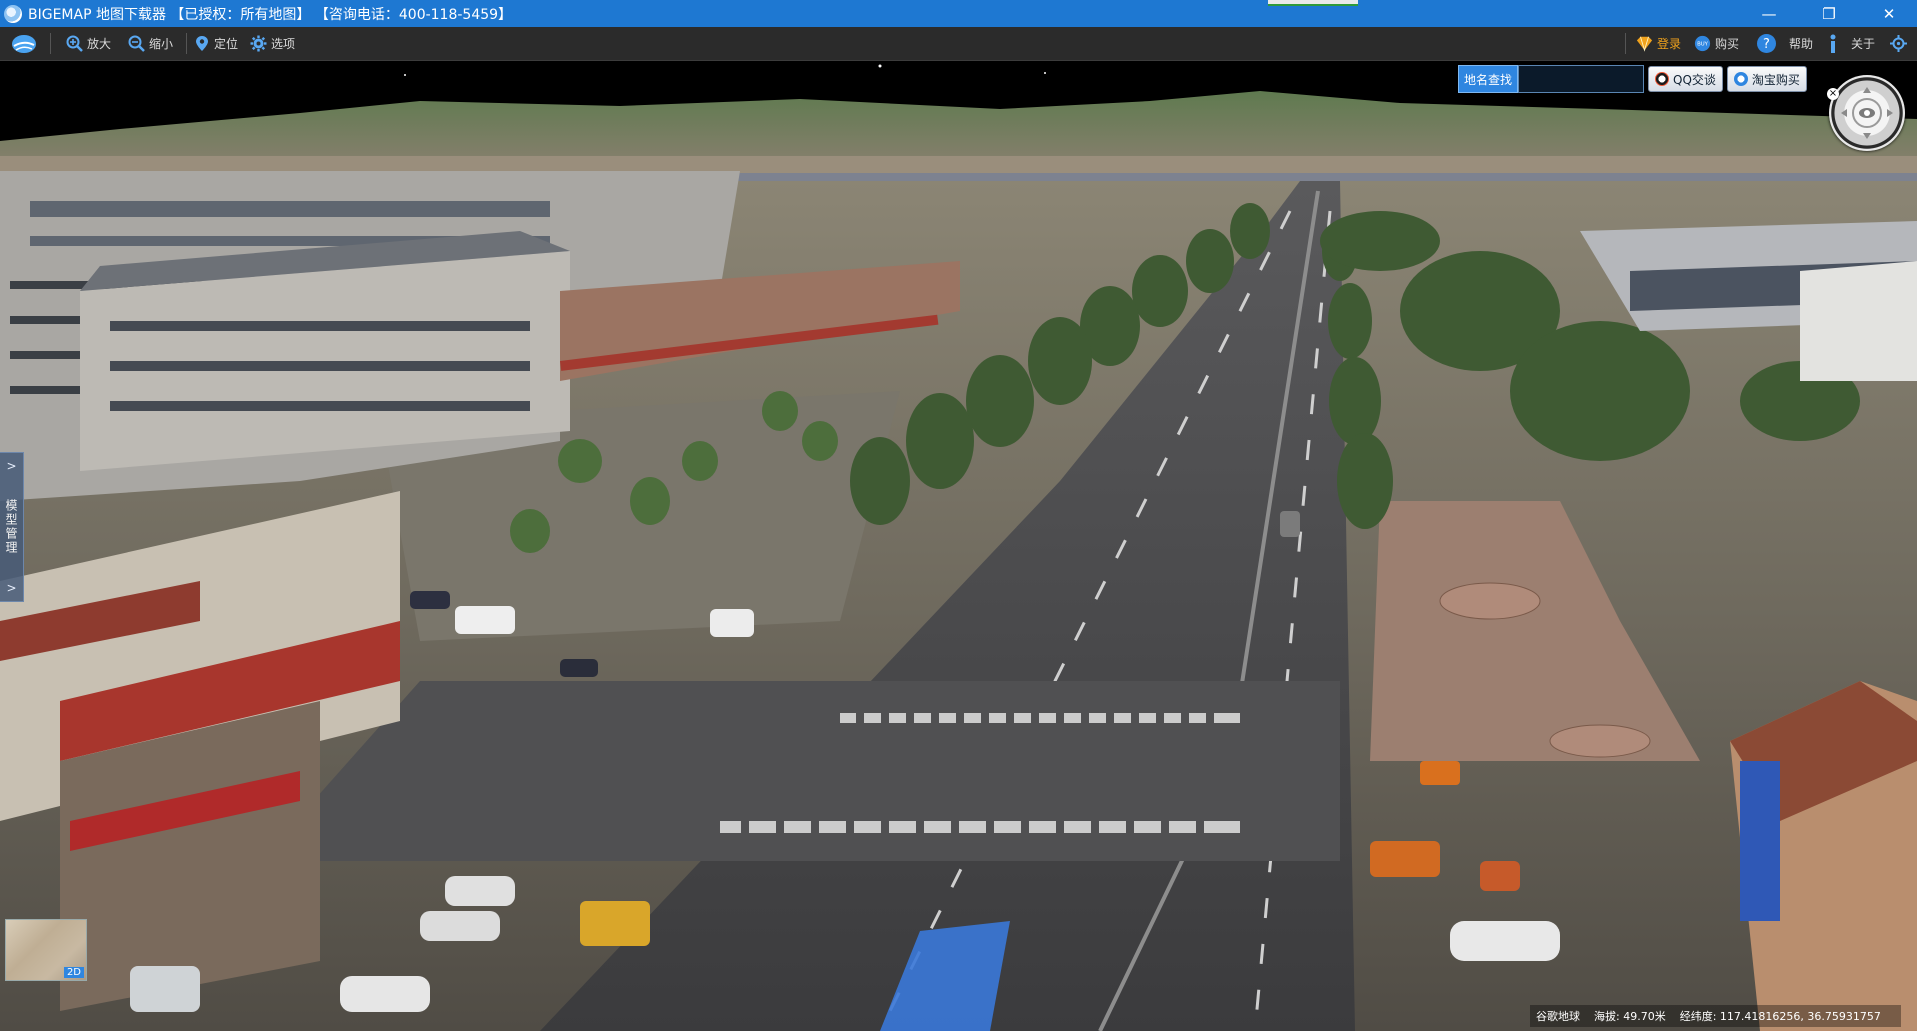  I want to click on about-button: 关于, so click(1849, 43).